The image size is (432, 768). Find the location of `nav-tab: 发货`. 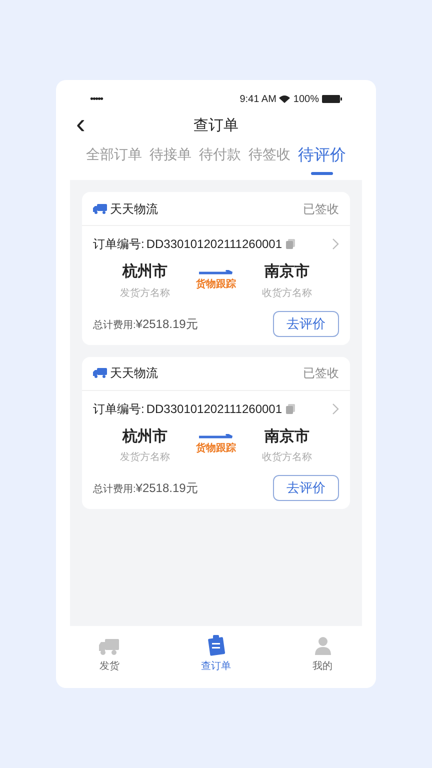

nav-tab: 发货 is located at coordinates (109, 661).